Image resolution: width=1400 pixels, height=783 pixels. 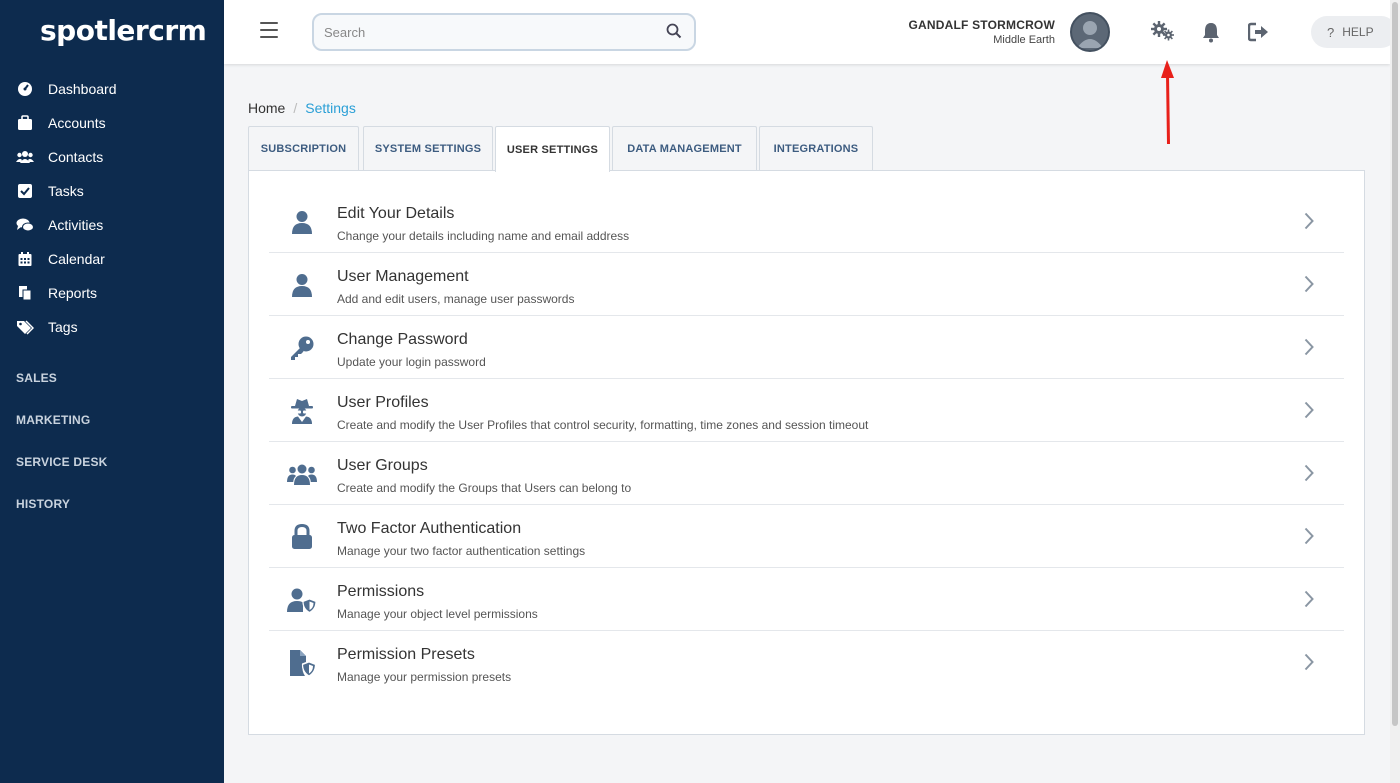 I want to click on briefcase-icon, so click(x=25, y=123).